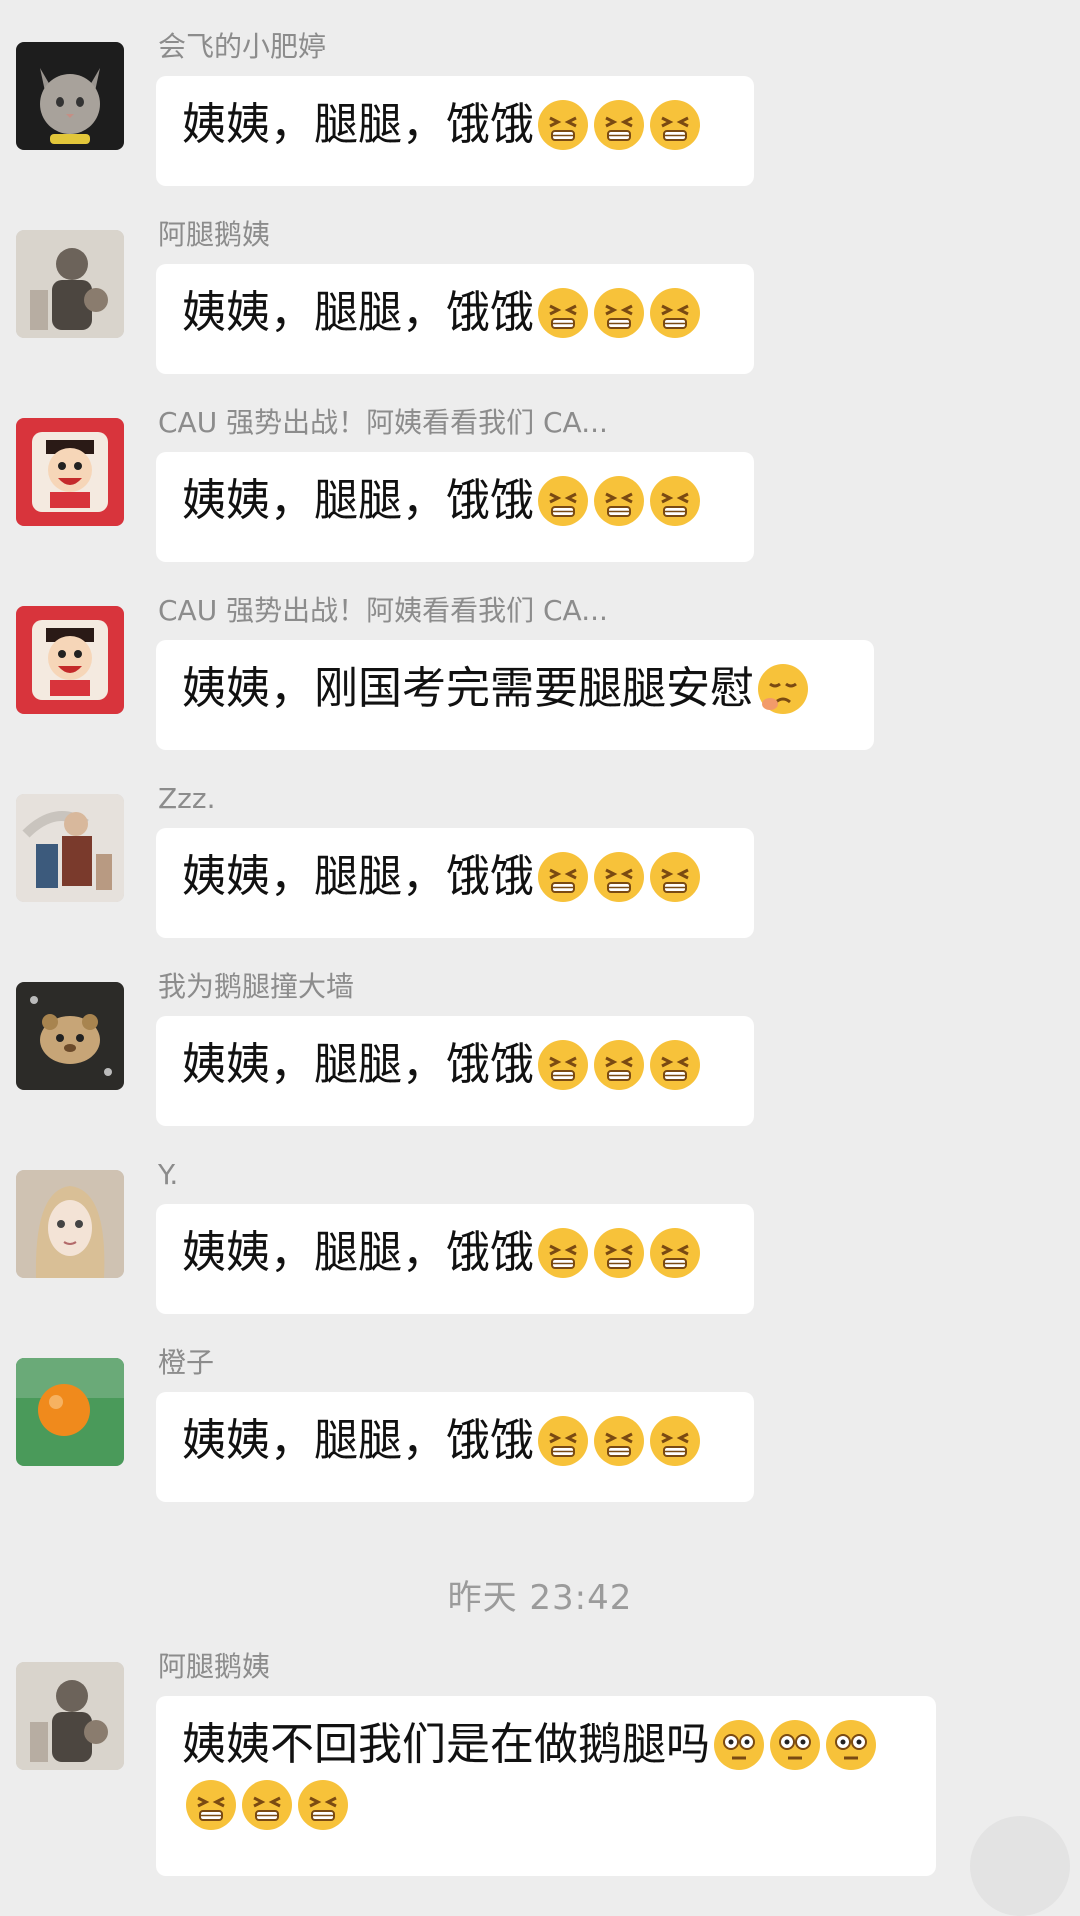 This screenshot has height=1916, width=1080. I want to click on scroll-to-bottom-button, so click(1020, 1866).